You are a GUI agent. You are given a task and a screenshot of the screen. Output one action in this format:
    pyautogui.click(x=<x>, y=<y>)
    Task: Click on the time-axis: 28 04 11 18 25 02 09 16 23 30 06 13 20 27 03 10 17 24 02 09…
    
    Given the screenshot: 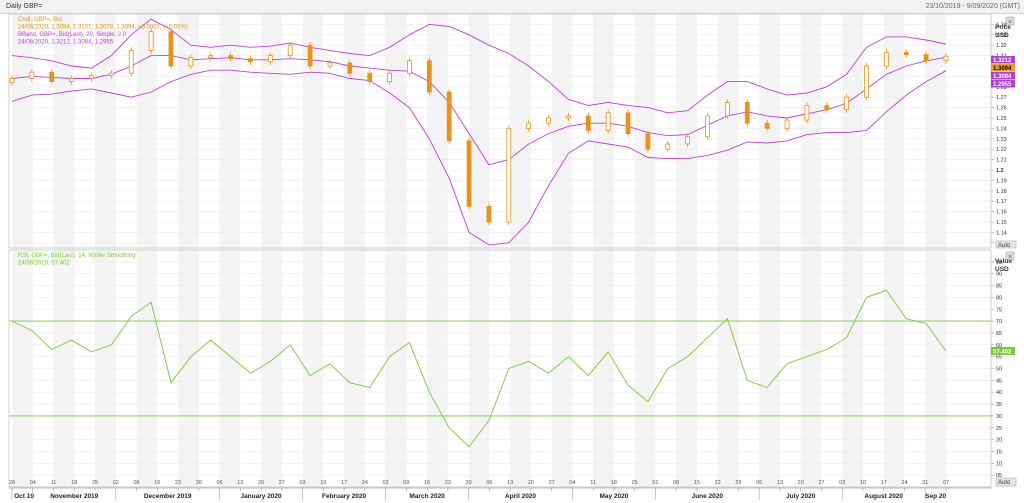 What is the action you would take?
    pyautogui.click(x=500, y=490)
    